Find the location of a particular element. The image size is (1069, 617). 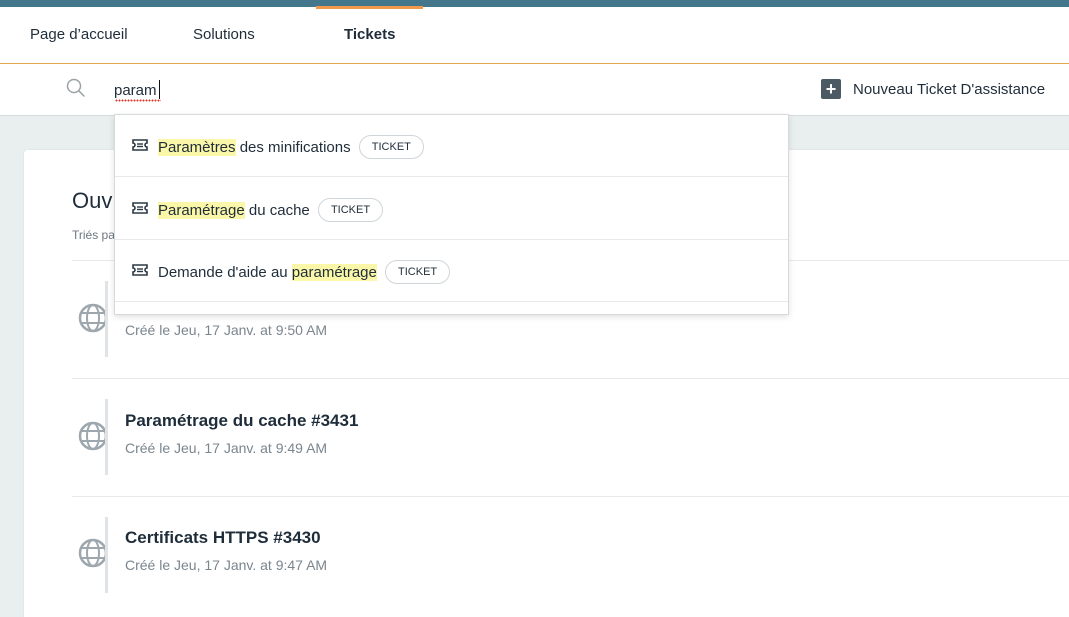

search-match-highlight: Paramètres is located at coordinates (197, 147).